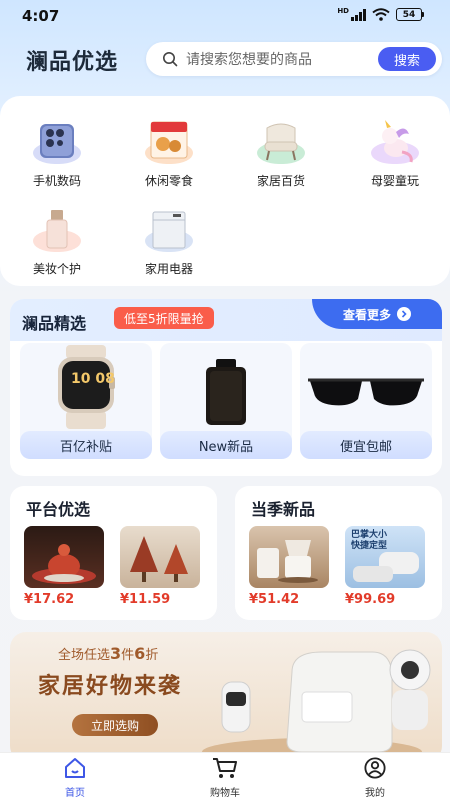 The image size is (450, 800). What do you see at coordinates (343, 11) in the screenshot?
I see `network-type-label: HD` at bounding box center [343, 11].